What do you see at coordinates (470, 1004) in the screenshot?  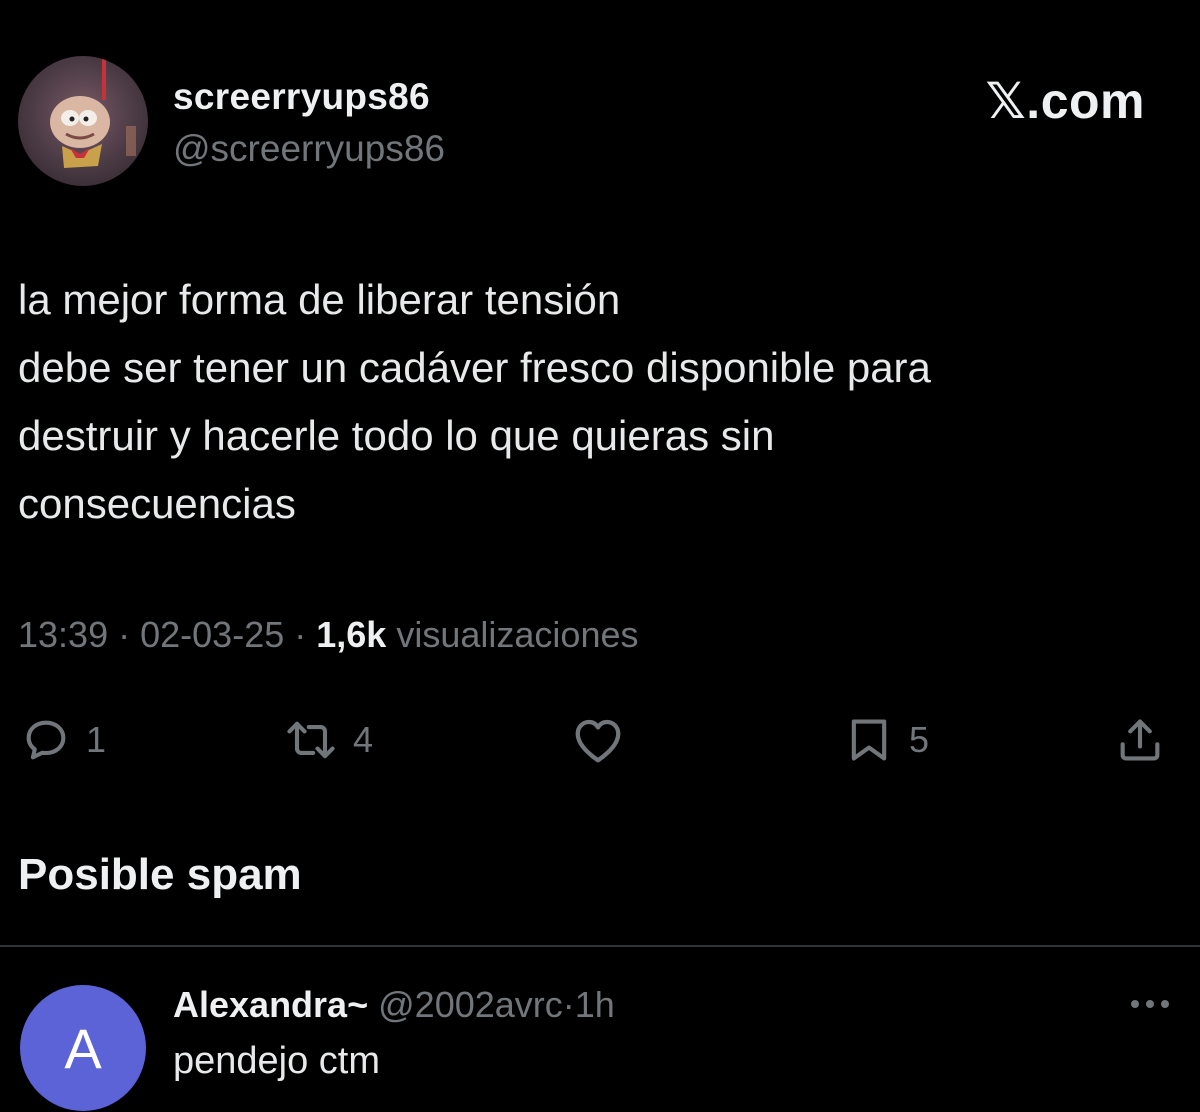 I see `reply-author-handle: @2002avrc` at bounding box center [470, 1004].